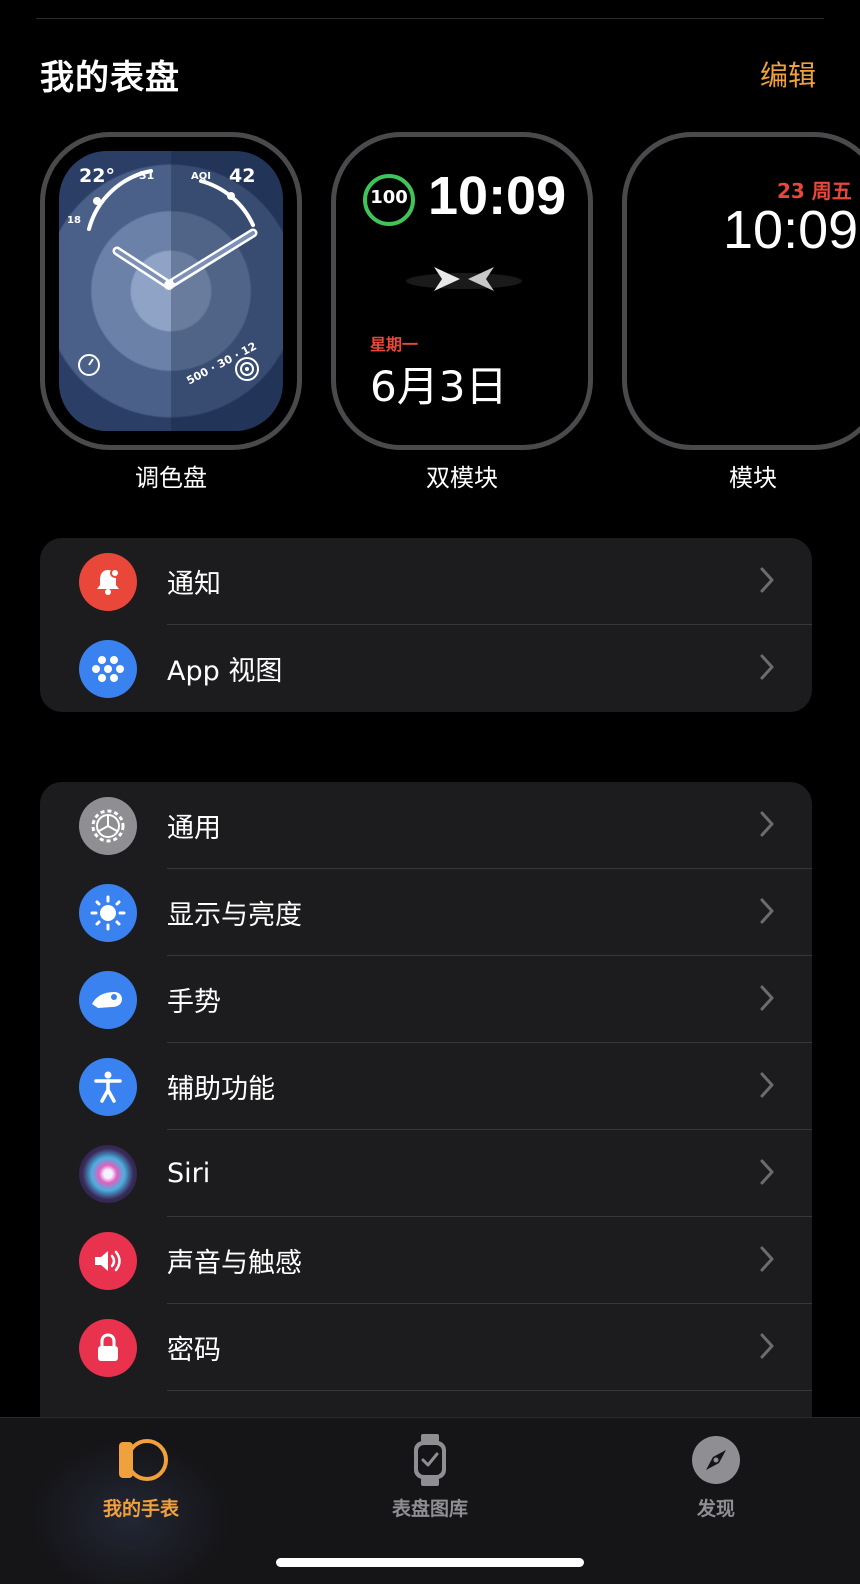 The height and width of the screenshot is (1584, 860). I want to click on watch-face-modular-duo: 100 10:09 星期一 6月3日 双模块, so click(462, 312).